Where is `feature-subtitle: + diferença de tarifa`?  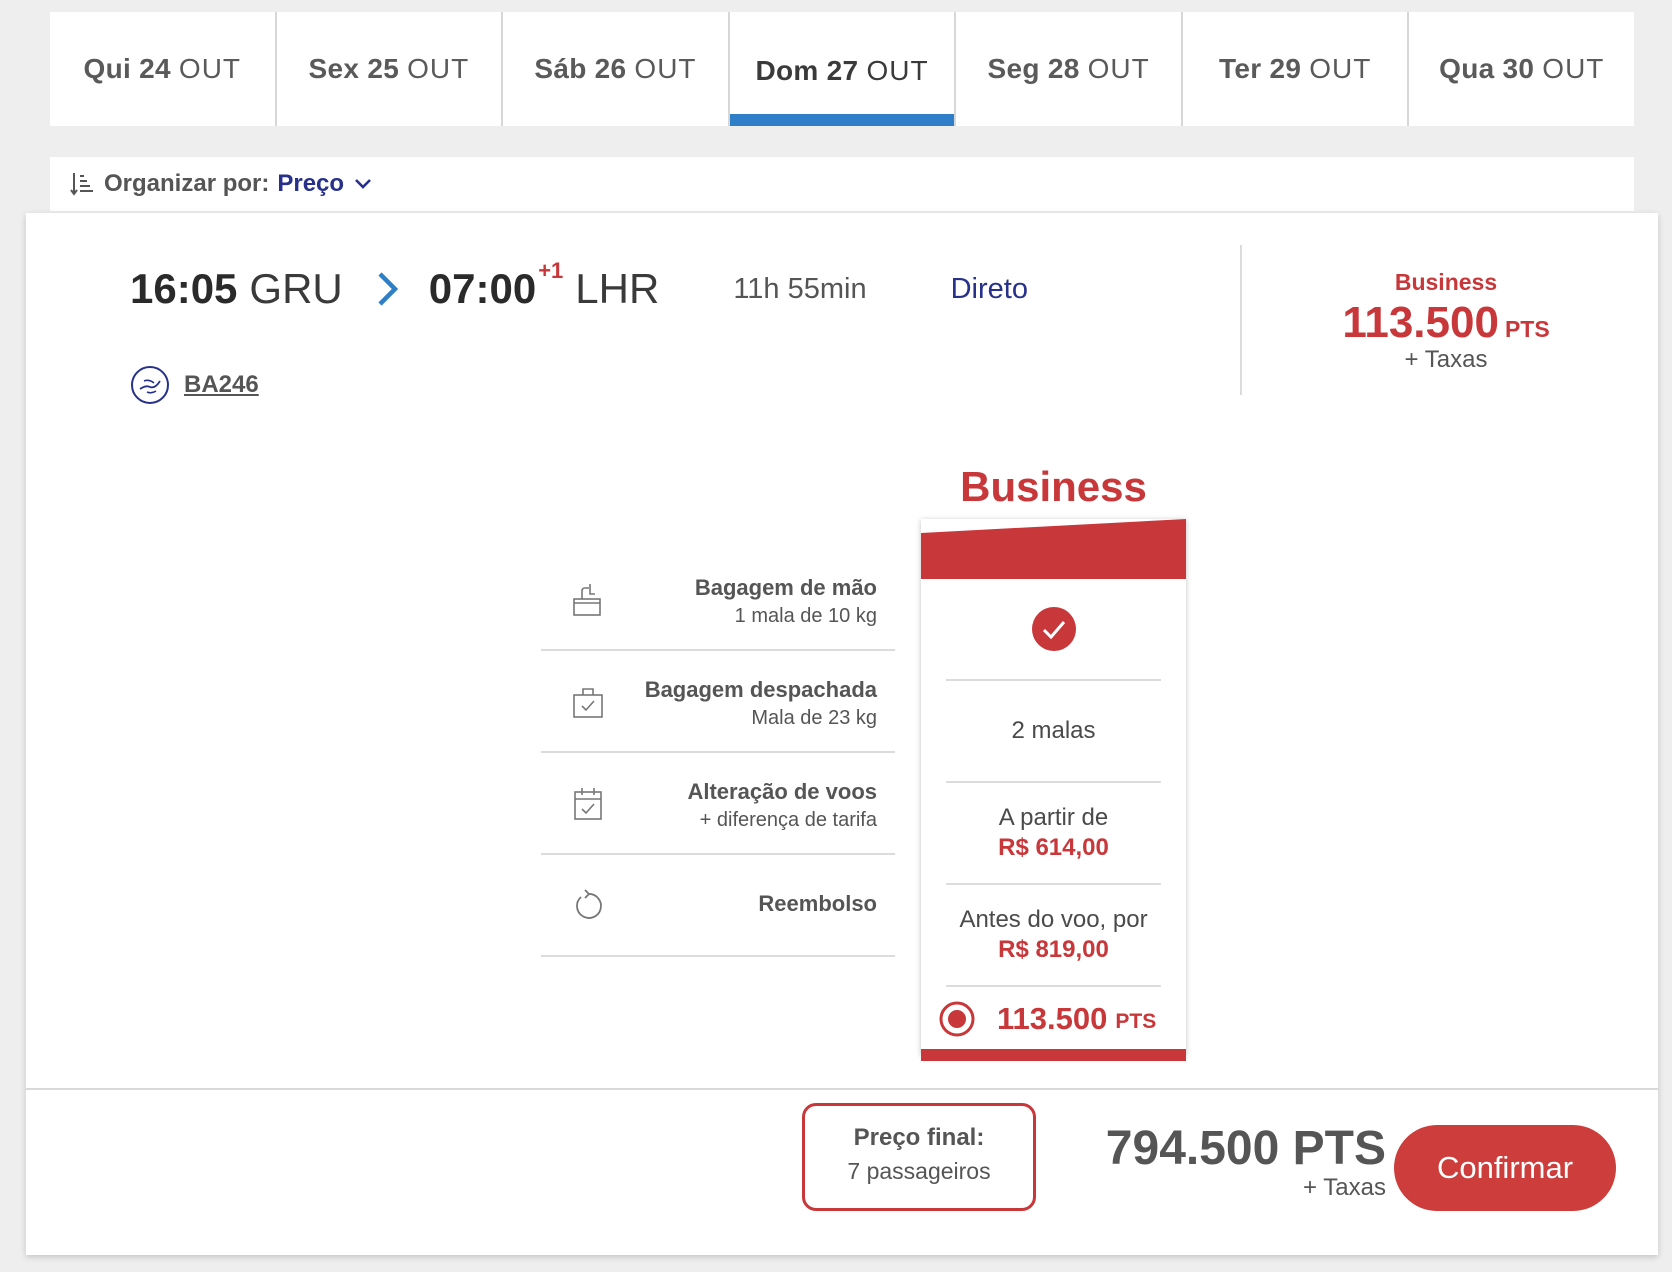
feature-subtitle: + diferença de tarifa is located at coordinates (788, 820).